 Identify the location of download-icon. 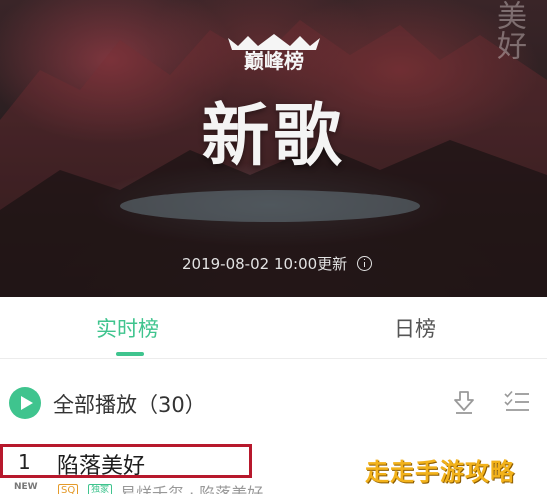
(464, 402).